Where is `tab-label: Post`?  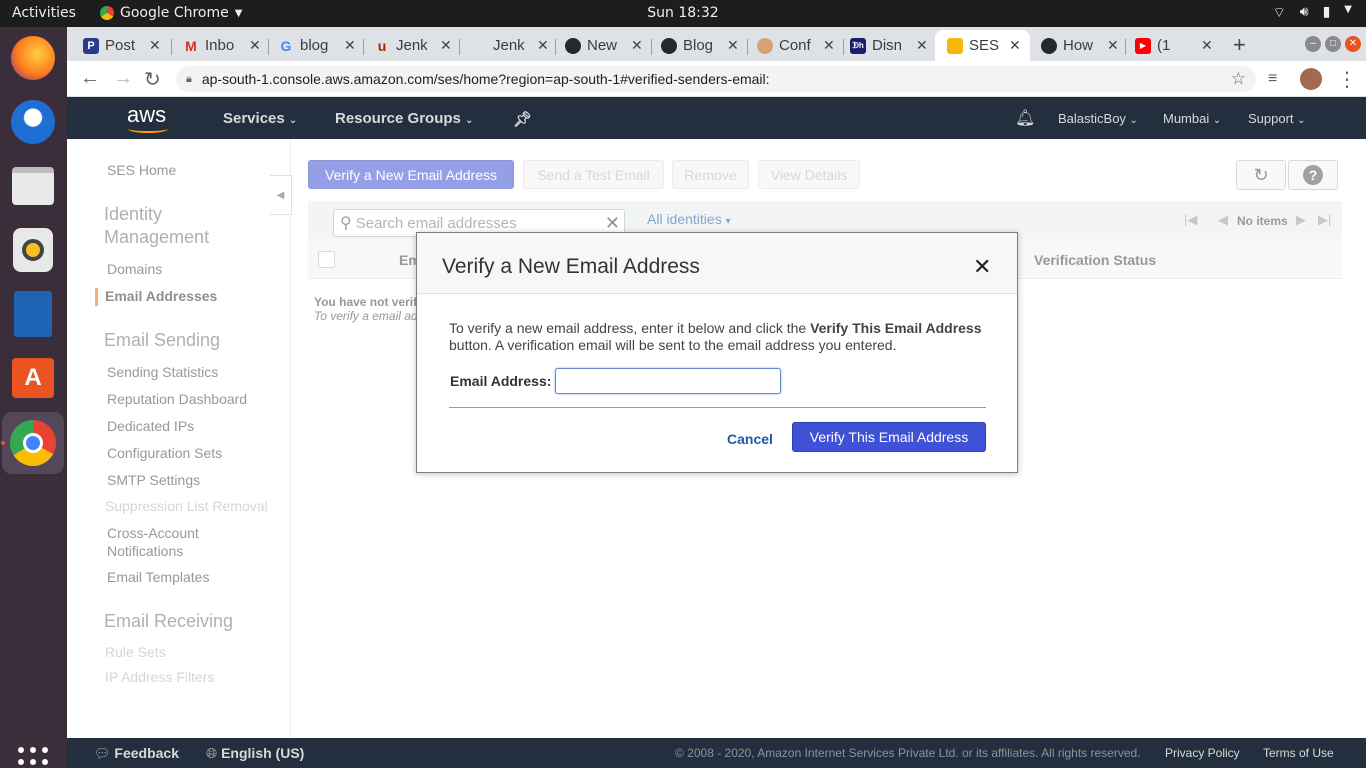
tab-label: Post is located at coordinates (120, 45).